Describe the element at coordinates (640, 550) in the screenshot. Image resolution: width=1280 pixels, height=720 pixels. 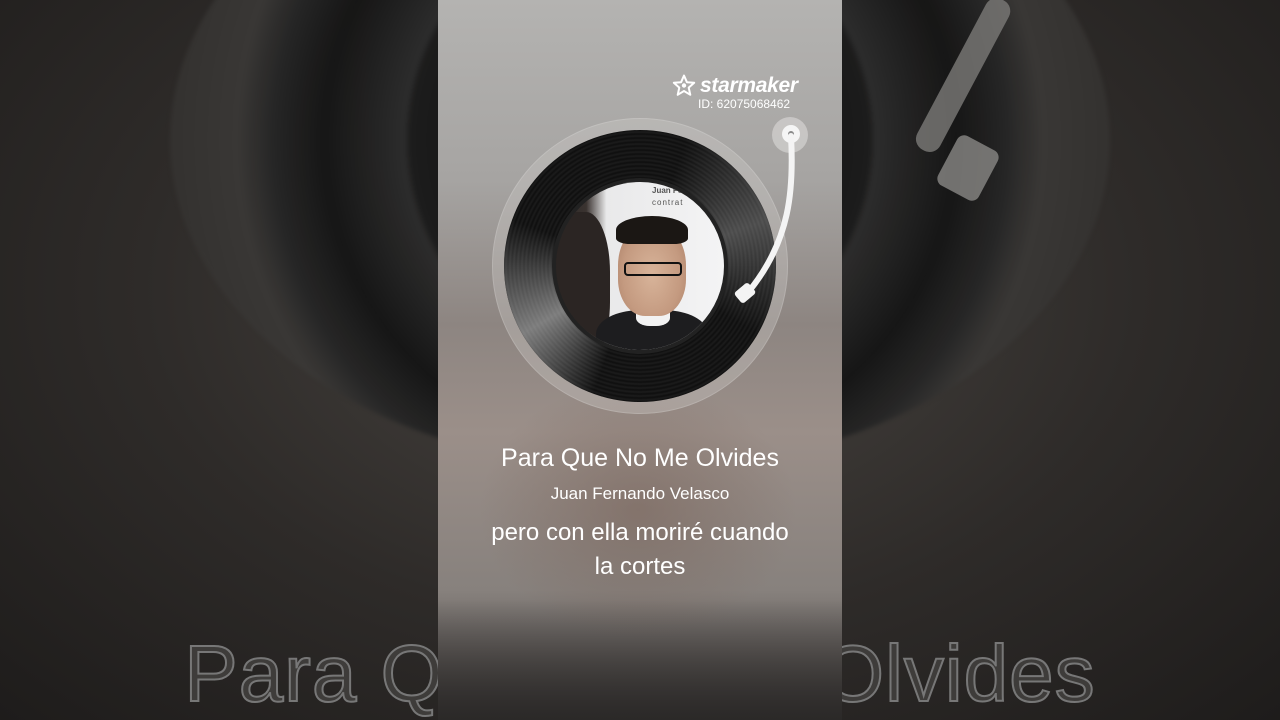
I see `lyrics: pero con ella moriré cuando la cortes` at that location.